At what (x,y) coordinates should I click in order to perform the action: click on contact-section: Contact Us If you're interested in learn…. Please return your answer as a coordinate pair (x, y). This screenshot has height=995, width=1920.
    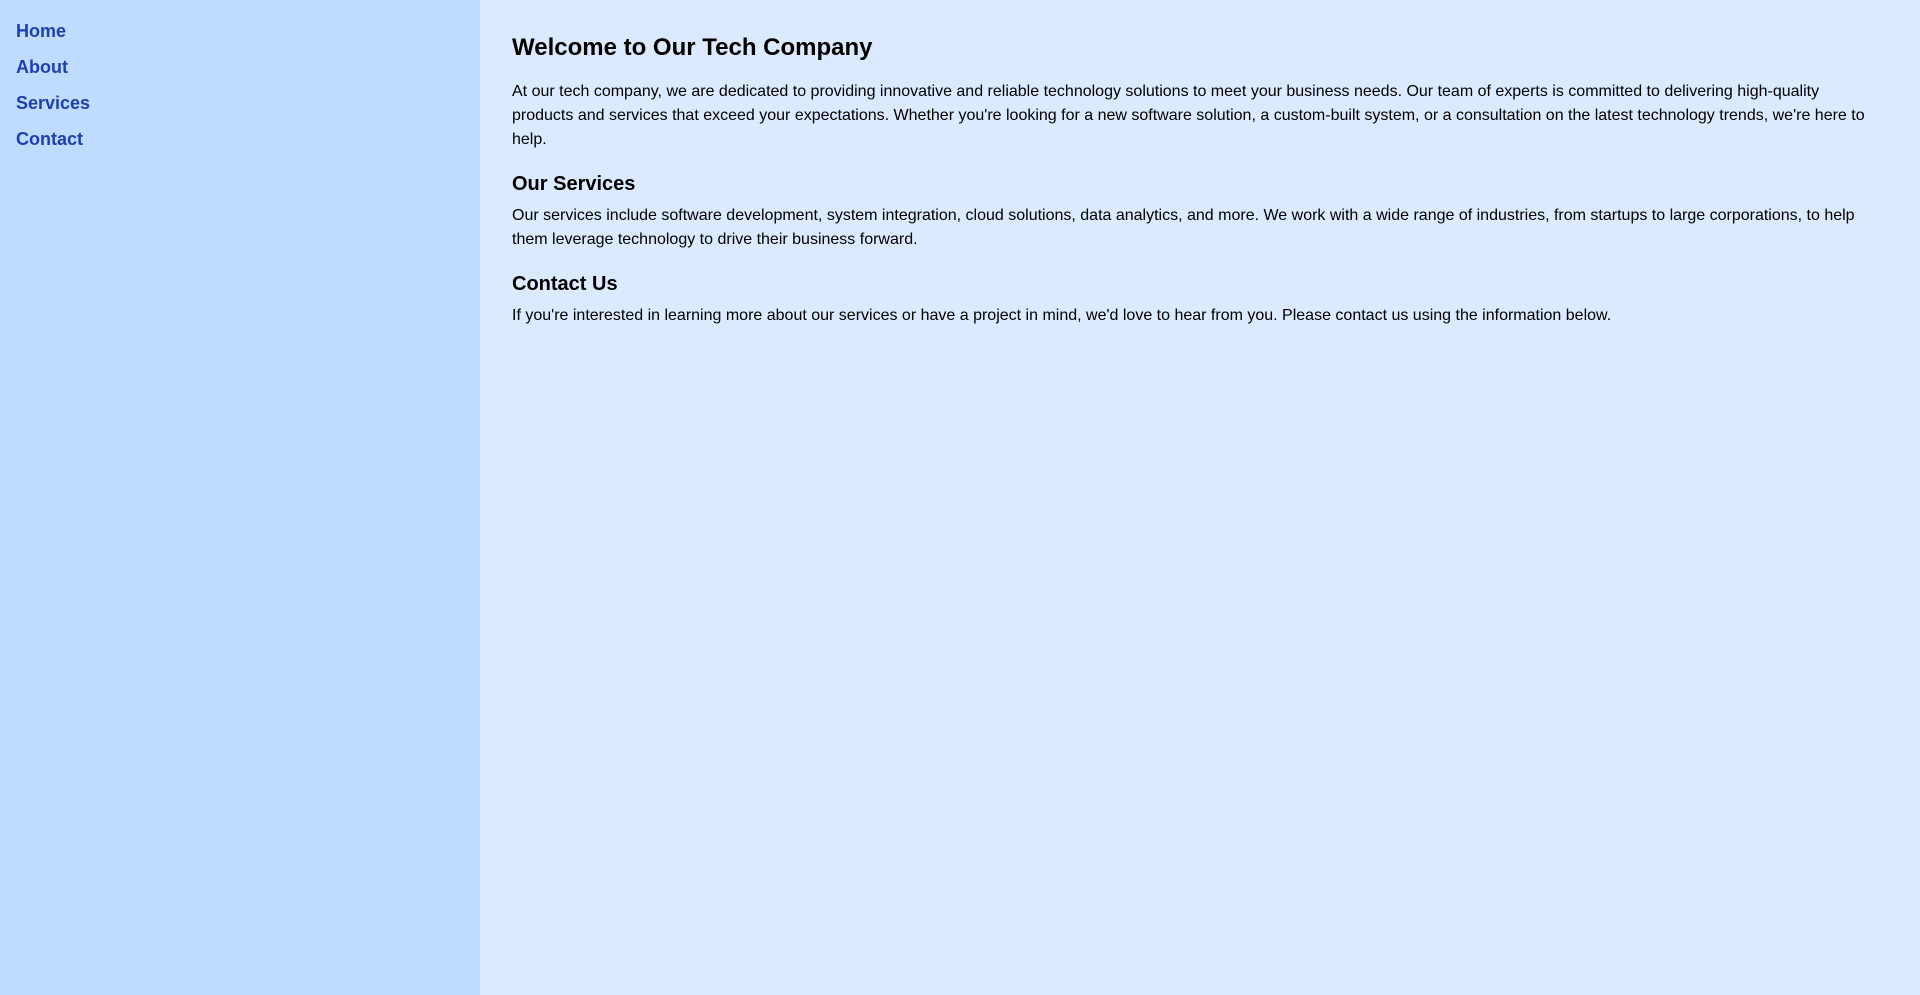
    Looking at the image, I should click on (1200, 299).